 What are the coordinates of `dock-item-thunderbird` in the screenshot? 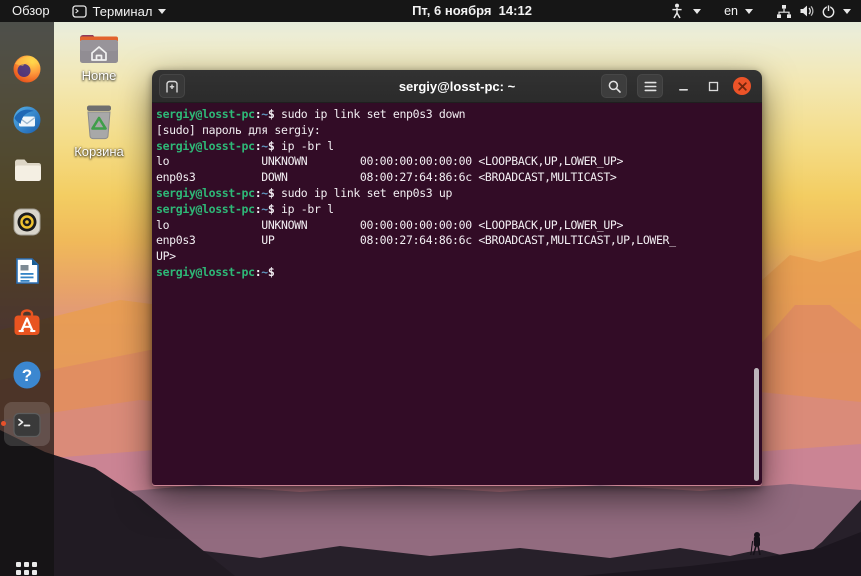 It's located at (27, 120).